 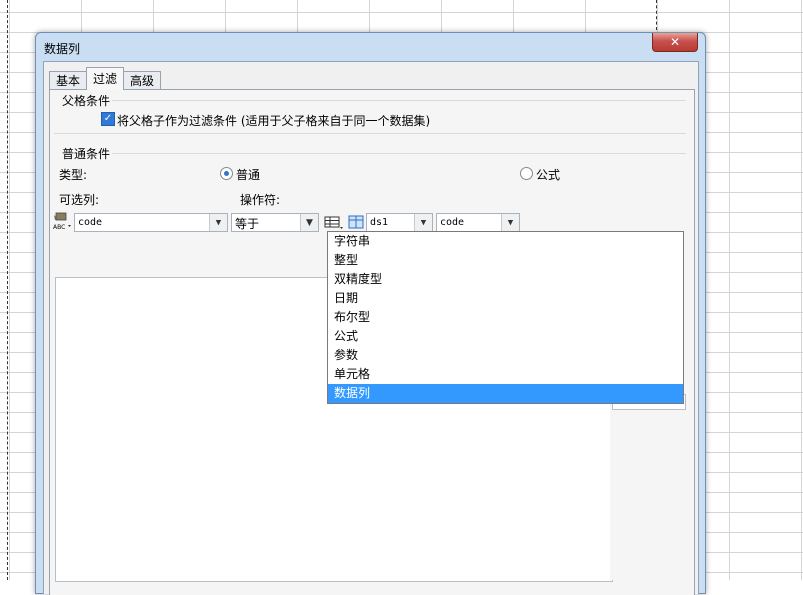 I want to click on tab-filter: 过滤, so click(x=105, y=78).